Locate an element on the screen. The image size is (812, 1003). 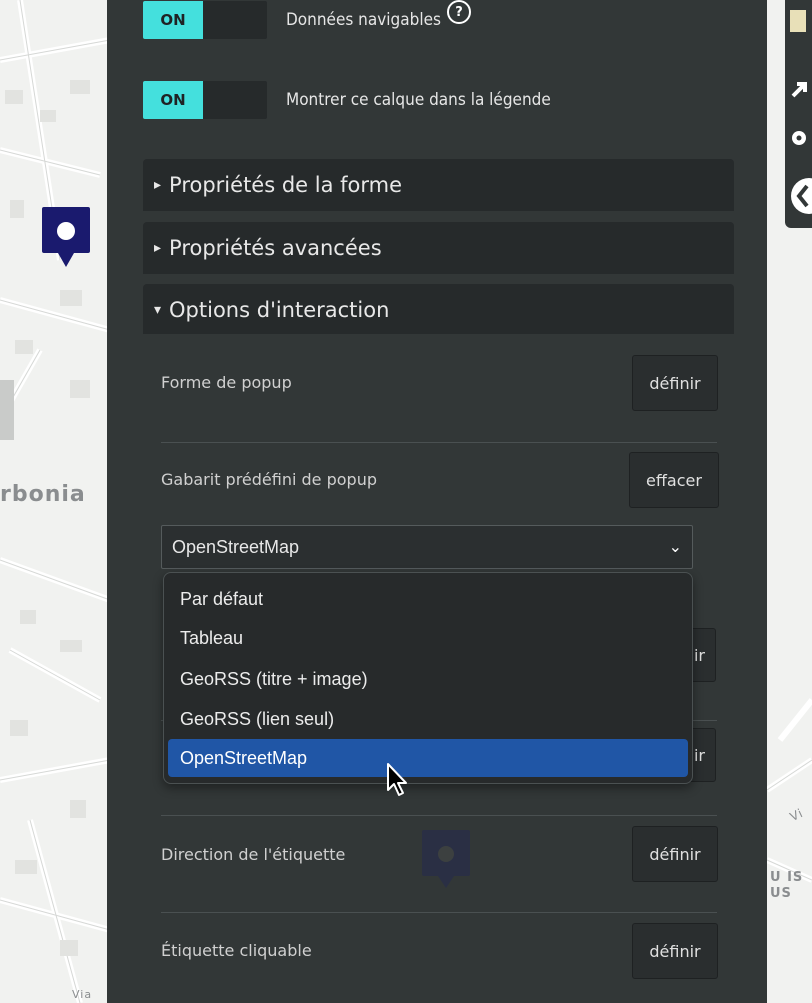
arrow-icon is located at coordinates (799, 90).